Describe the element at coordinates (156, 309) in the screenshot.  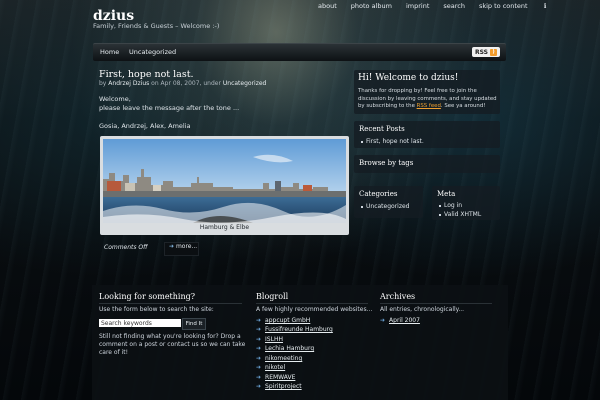
I see `search-instructions: Use the form below to search the site:` at that location.